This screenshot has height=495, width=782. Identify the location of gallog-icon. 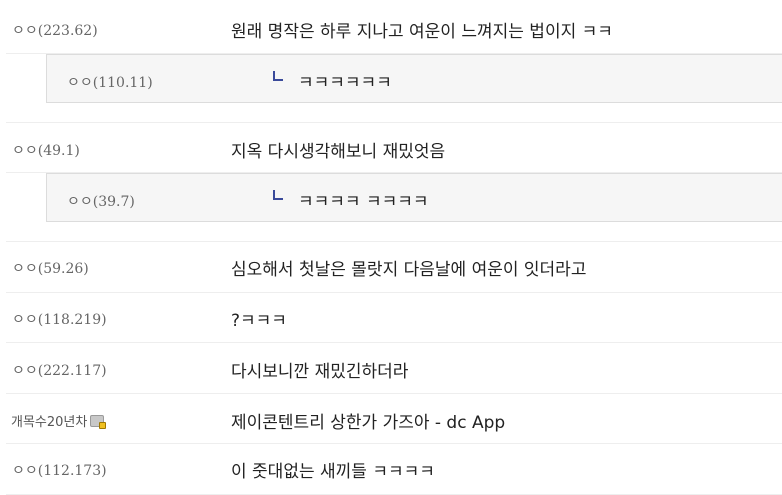
(98, 422).